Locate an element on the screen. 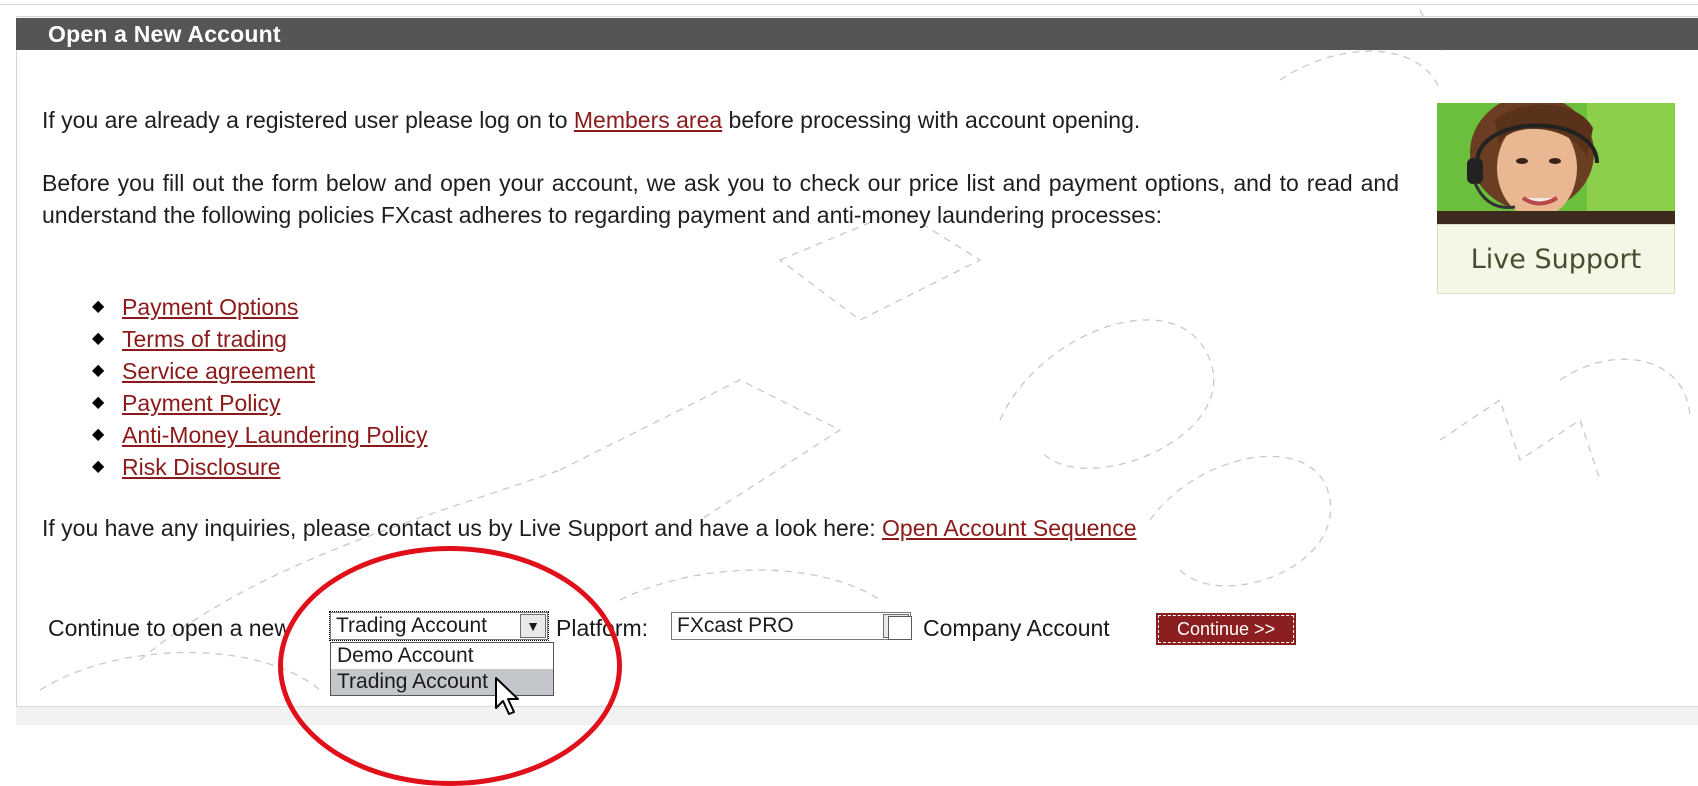  mouse-cursor-icon is located at coordinates (507, 696).